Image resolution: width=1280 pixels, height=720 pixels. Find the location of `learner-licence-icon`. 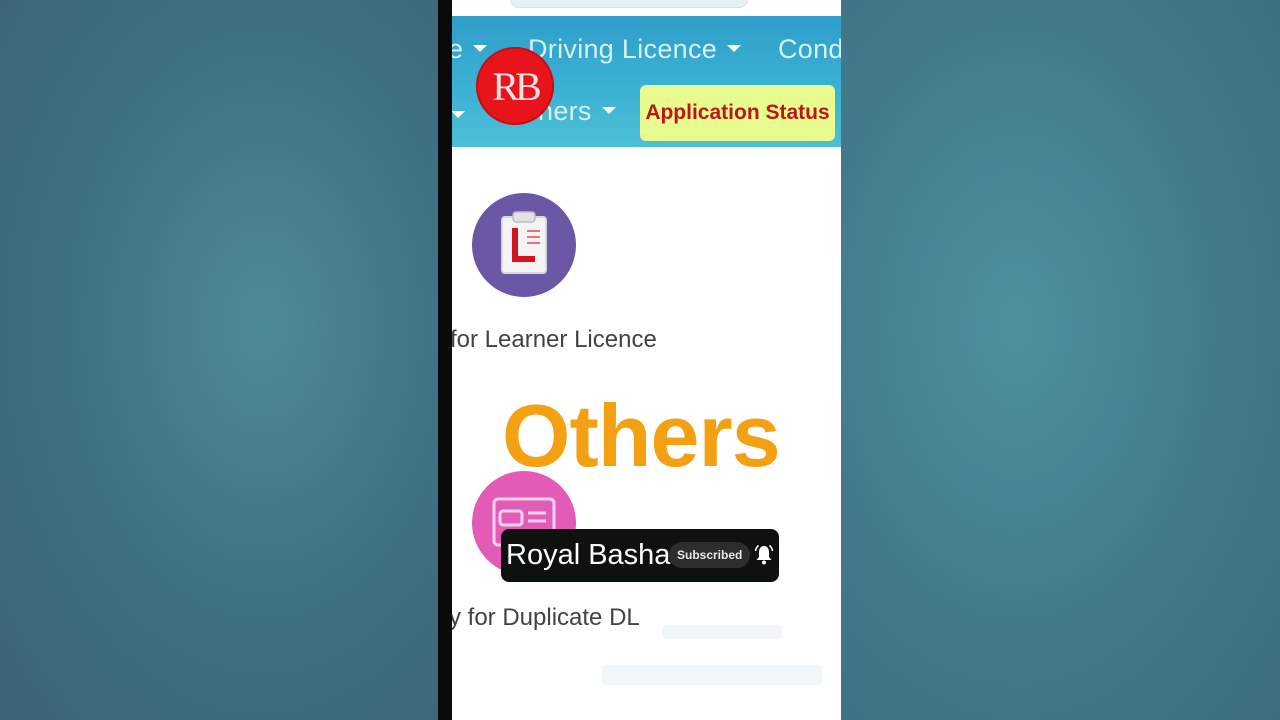

learner-licence-icon is located at coordinates (524, 245).